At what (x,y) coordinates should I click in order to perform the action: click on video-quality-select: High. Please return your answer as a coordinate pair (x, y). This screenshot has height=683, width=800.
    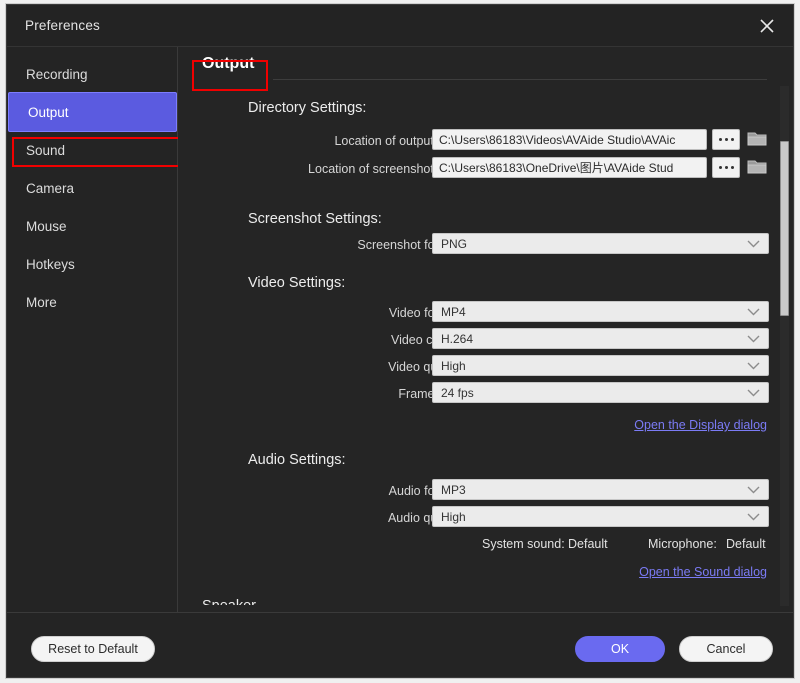
    Looking at the image, I should click on (600, 365).